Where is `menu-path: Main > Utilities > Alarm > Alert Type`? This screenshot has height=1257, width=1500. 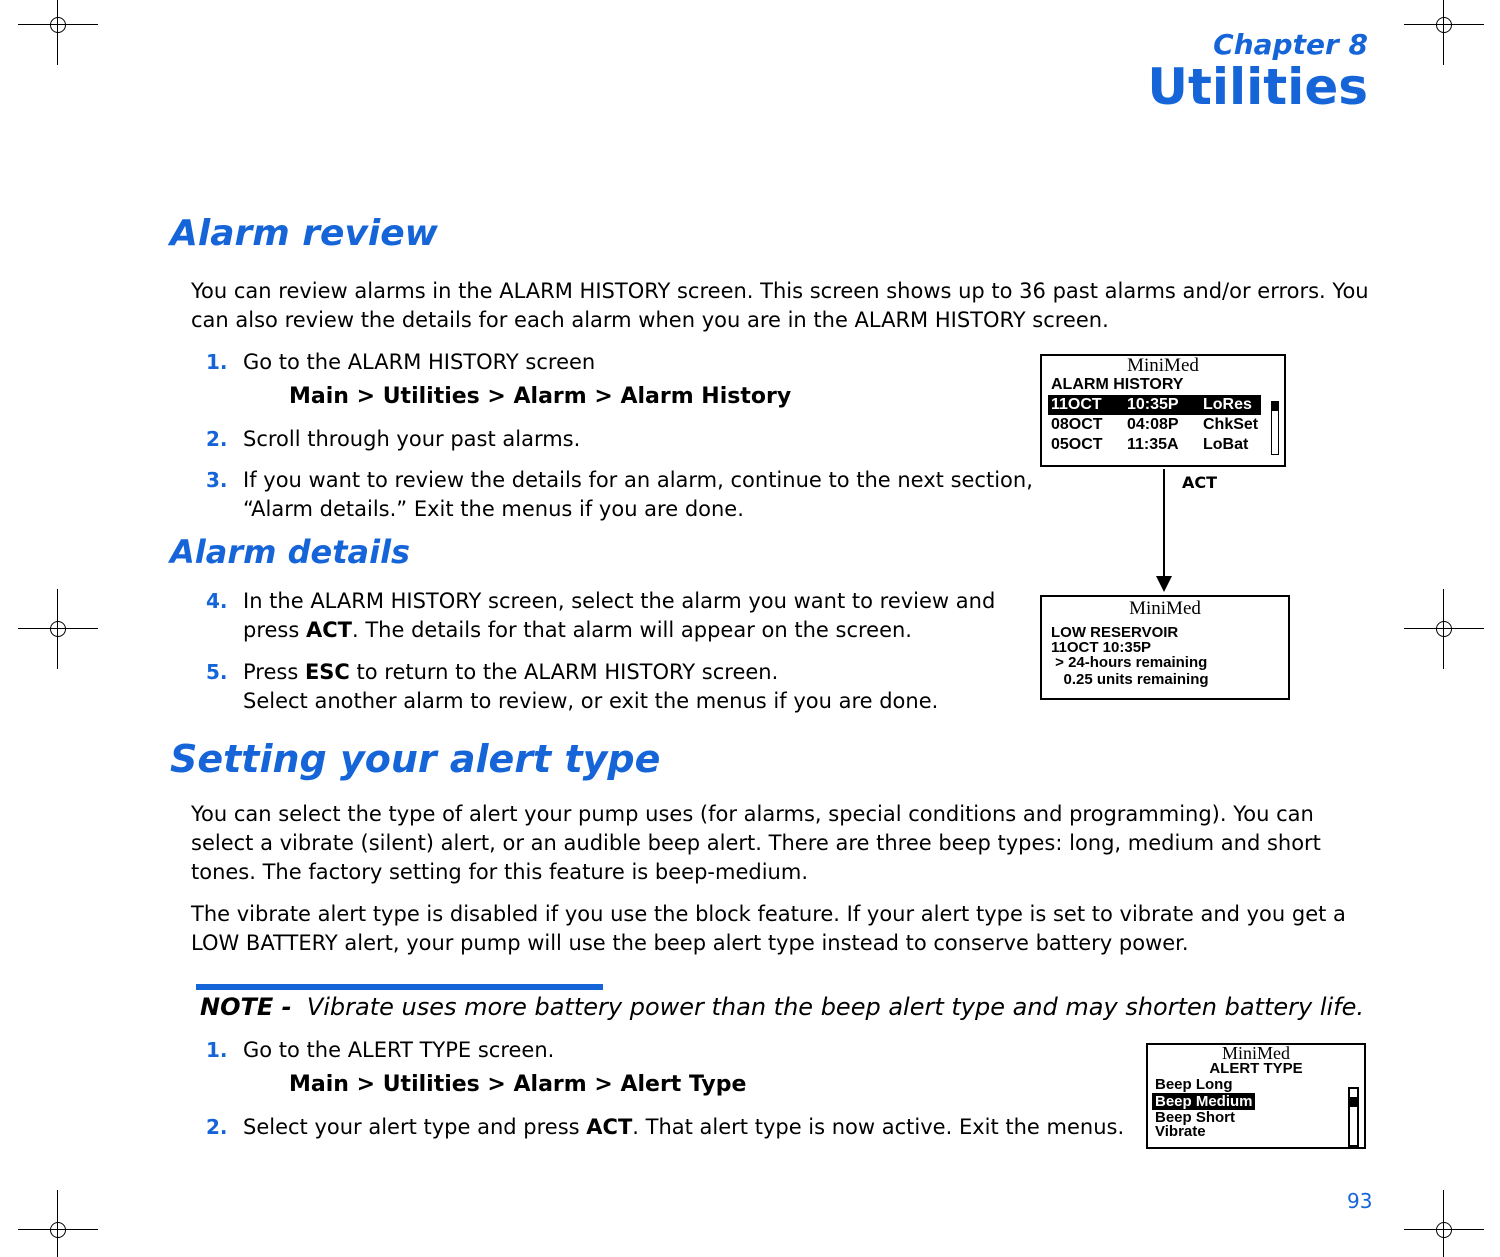 menu-path: Main > Utilities > Alarm > Alert Type is located at coordinates (518, 1084).